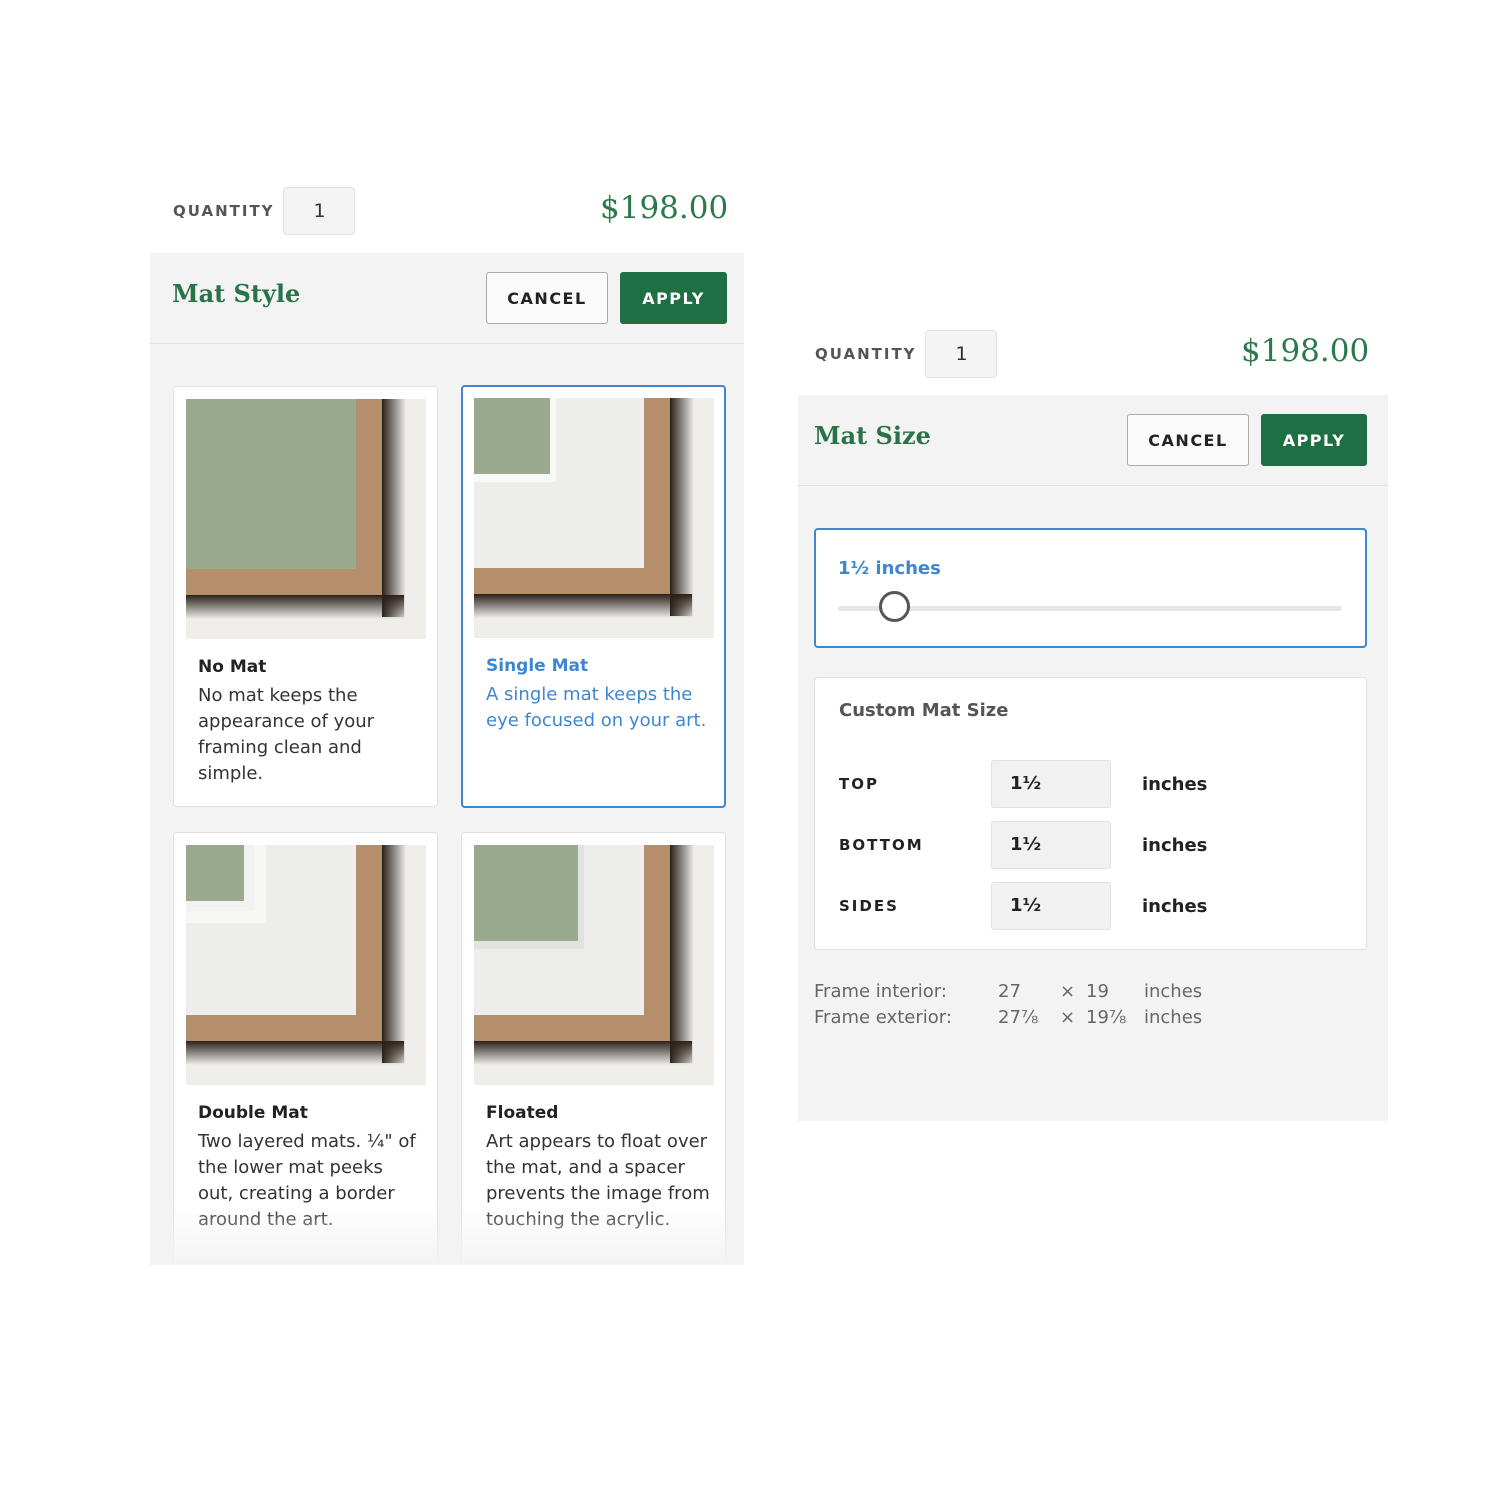 This screenshot has width=1500, height=1500. Describe the element at coordinates (594, 518) in the screenshot. I see `single-mat-preview-image` at that location.